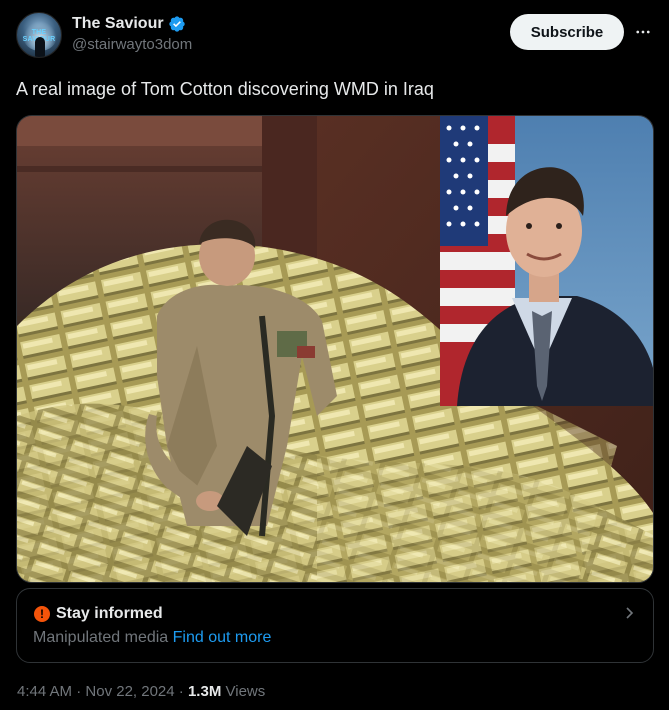 Image resolution: width=669 pixels, height=710 pixels. What do you see at coordinates (109, 613) in the screenshot?
I see `notice-title: Stay informed` at bounding box center [109, 613].